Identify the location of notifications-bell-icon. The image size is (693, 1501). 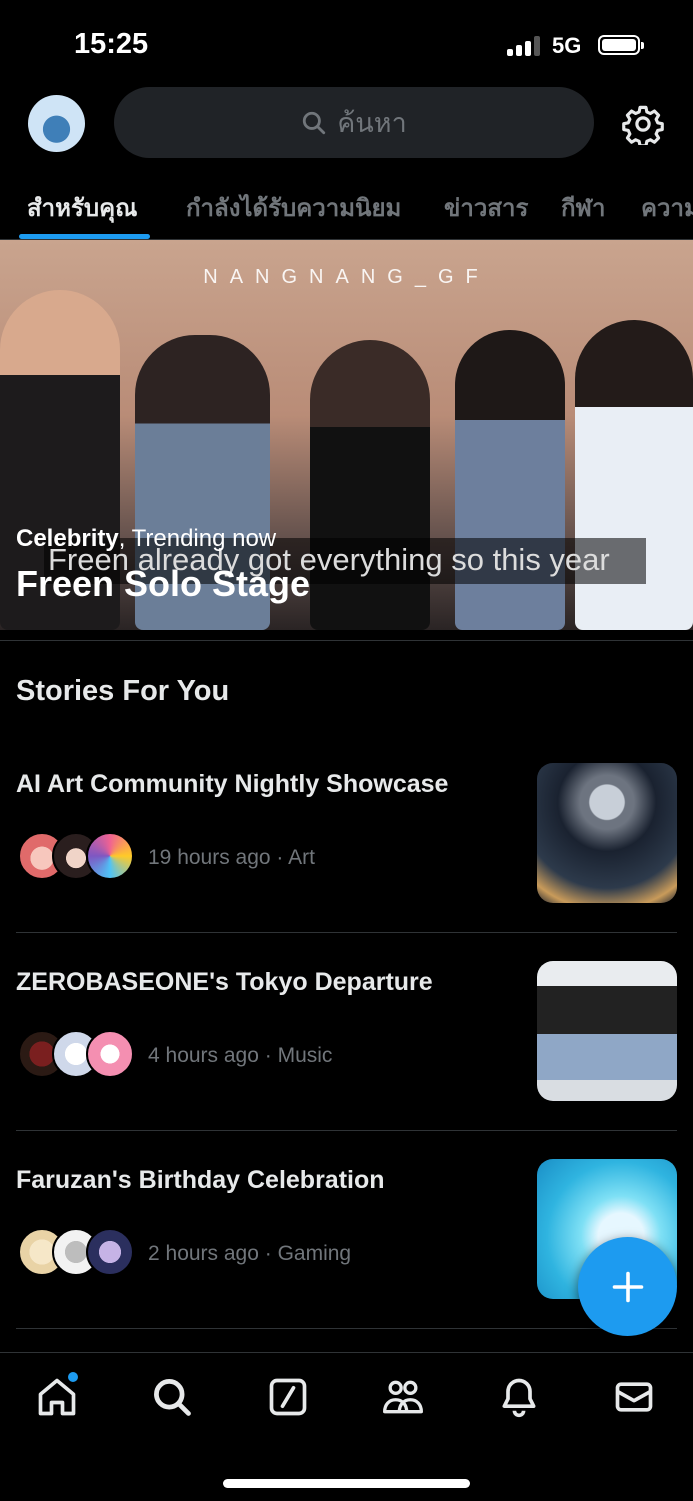
(519, 1397).